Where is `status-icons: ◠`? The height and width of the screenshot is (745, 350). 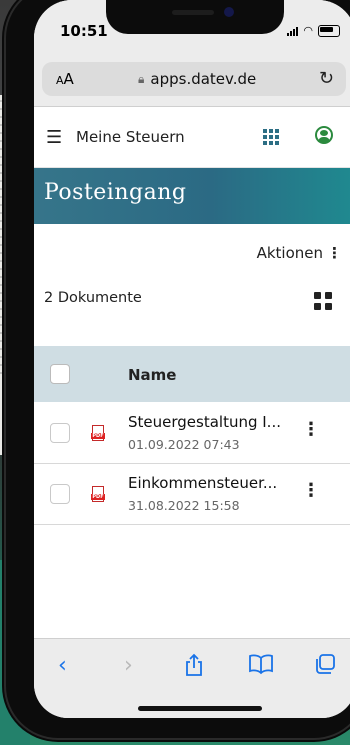 status-icons: ◠ is located at coordinates (313, 30).